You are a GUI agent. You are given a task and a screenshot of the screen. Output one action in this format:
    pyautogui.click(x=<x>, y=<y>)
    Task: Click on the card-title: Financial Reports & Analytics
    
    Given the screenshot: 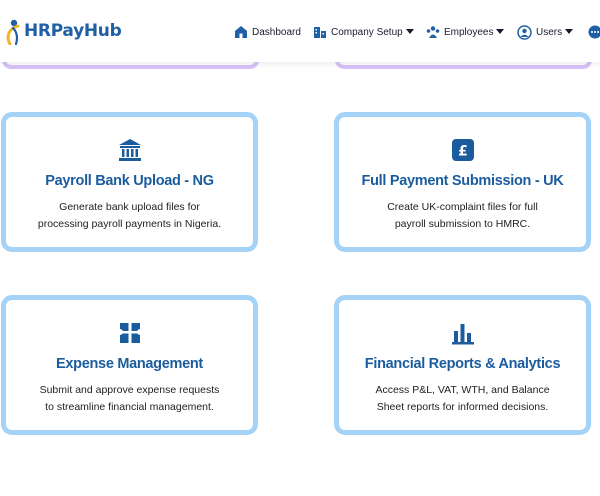 What is the action you would take?
    pyautogui.click(x=462, y=364)
    